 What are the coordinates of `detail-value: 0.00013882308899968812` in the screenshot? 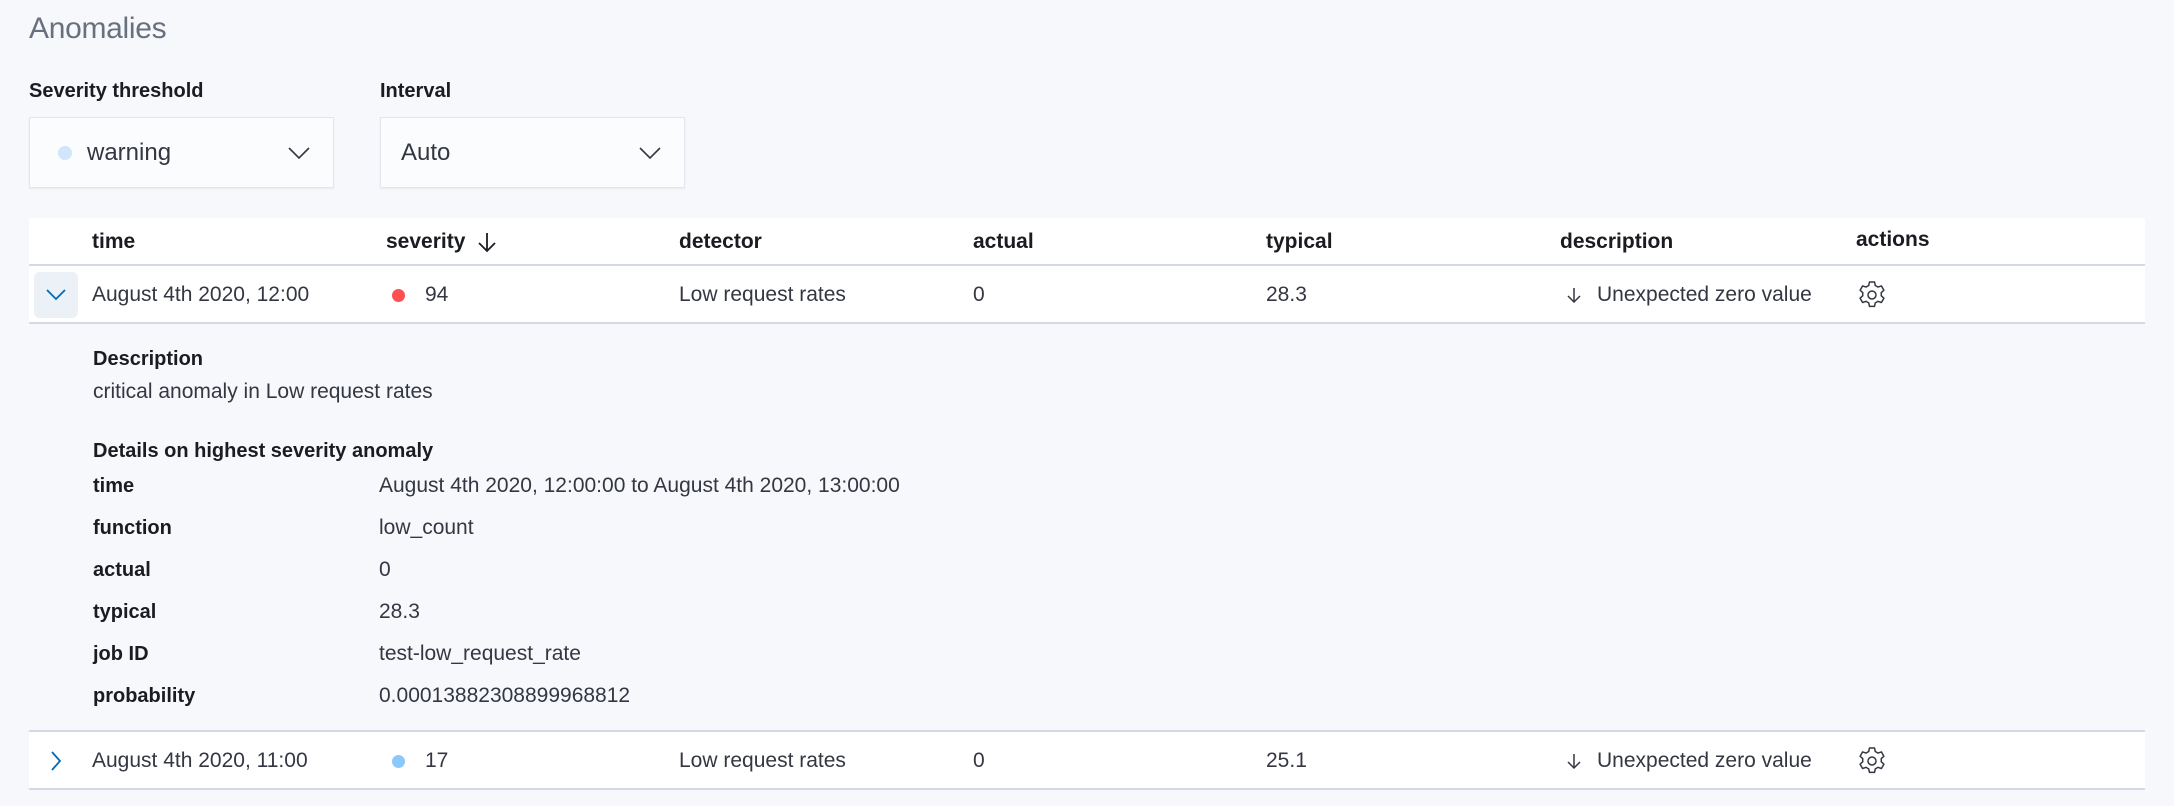 It's located at (505, 695).